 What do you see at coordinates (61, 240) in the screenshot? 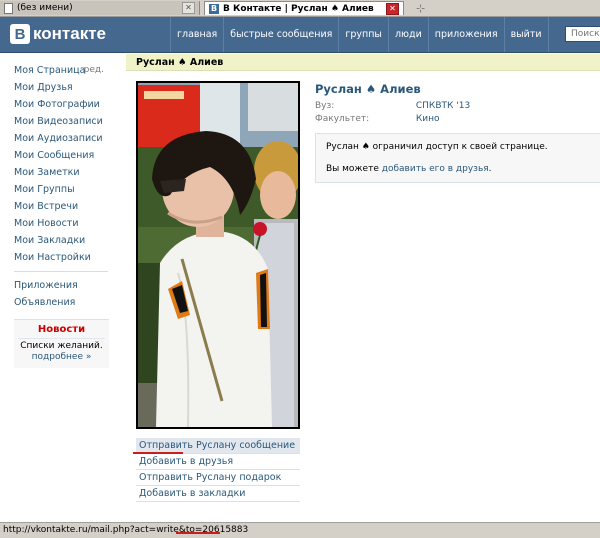
I see `menu-item-bookmarks: Мои Закладки` at bounding box center [61, 240].